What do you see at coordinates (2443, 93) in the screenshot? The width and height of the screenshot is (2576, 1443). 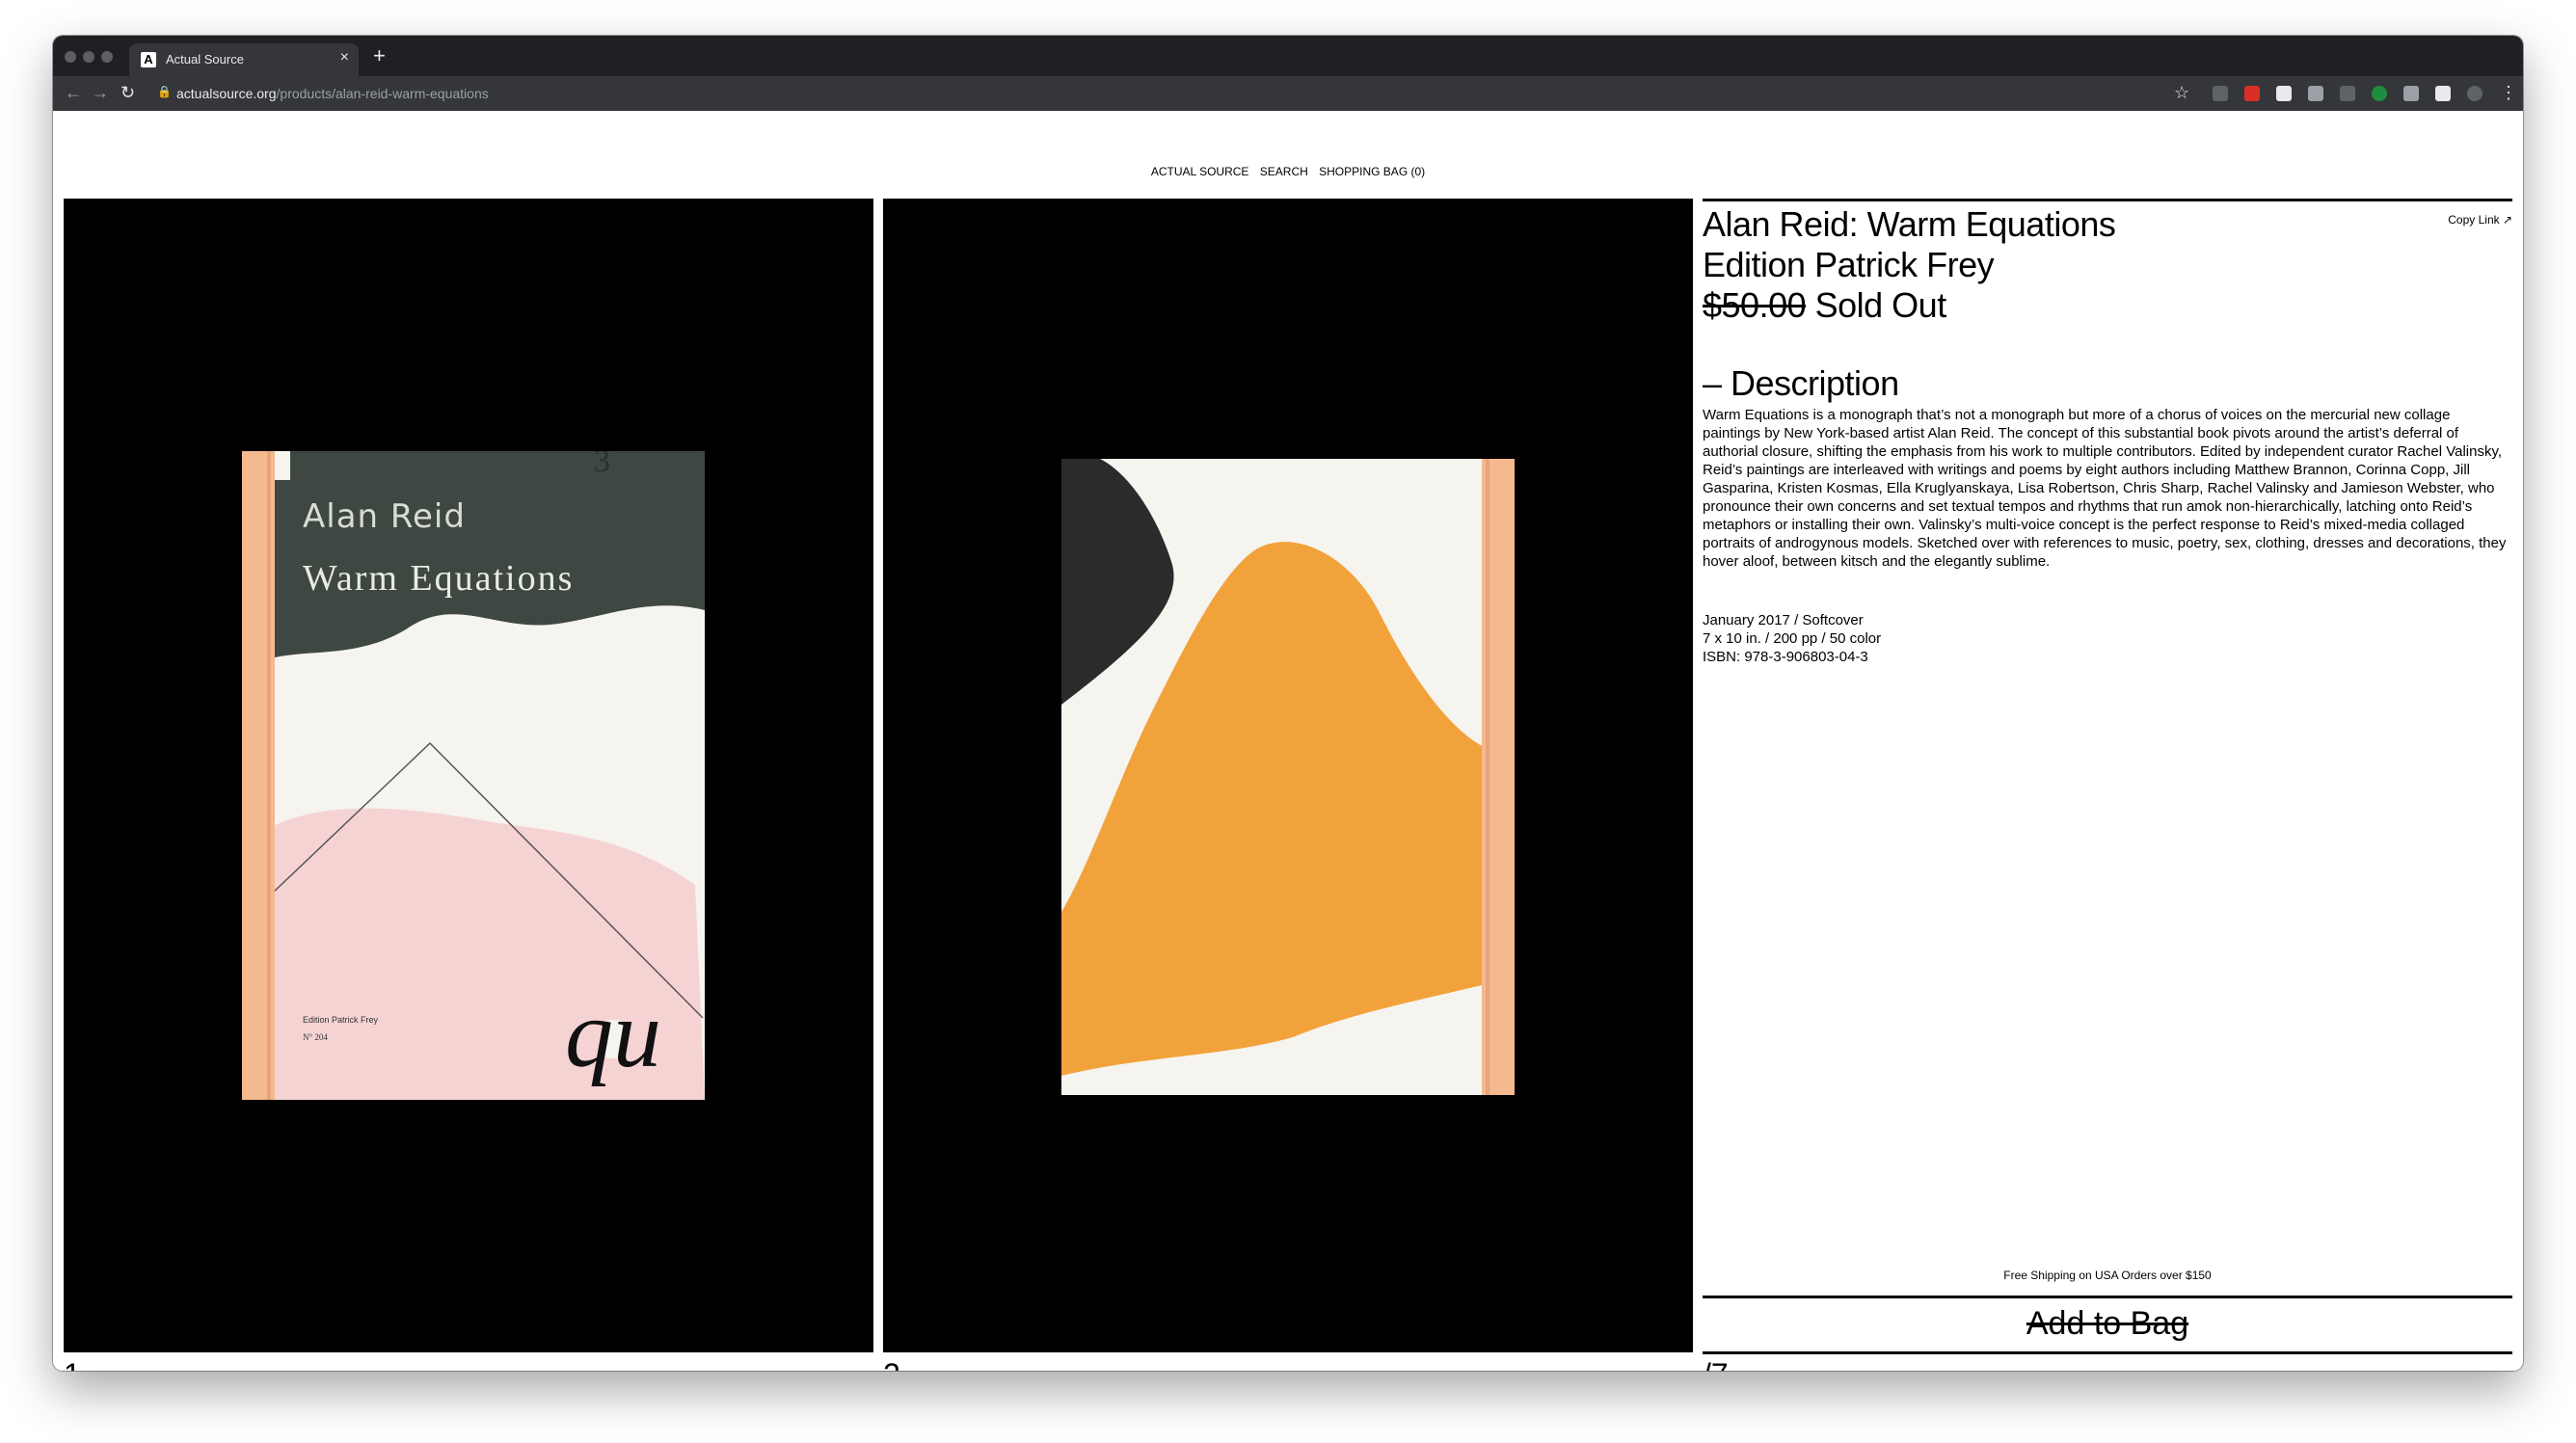 I see `extensions-puzzle-icon` at bounding box center [2443, 93].